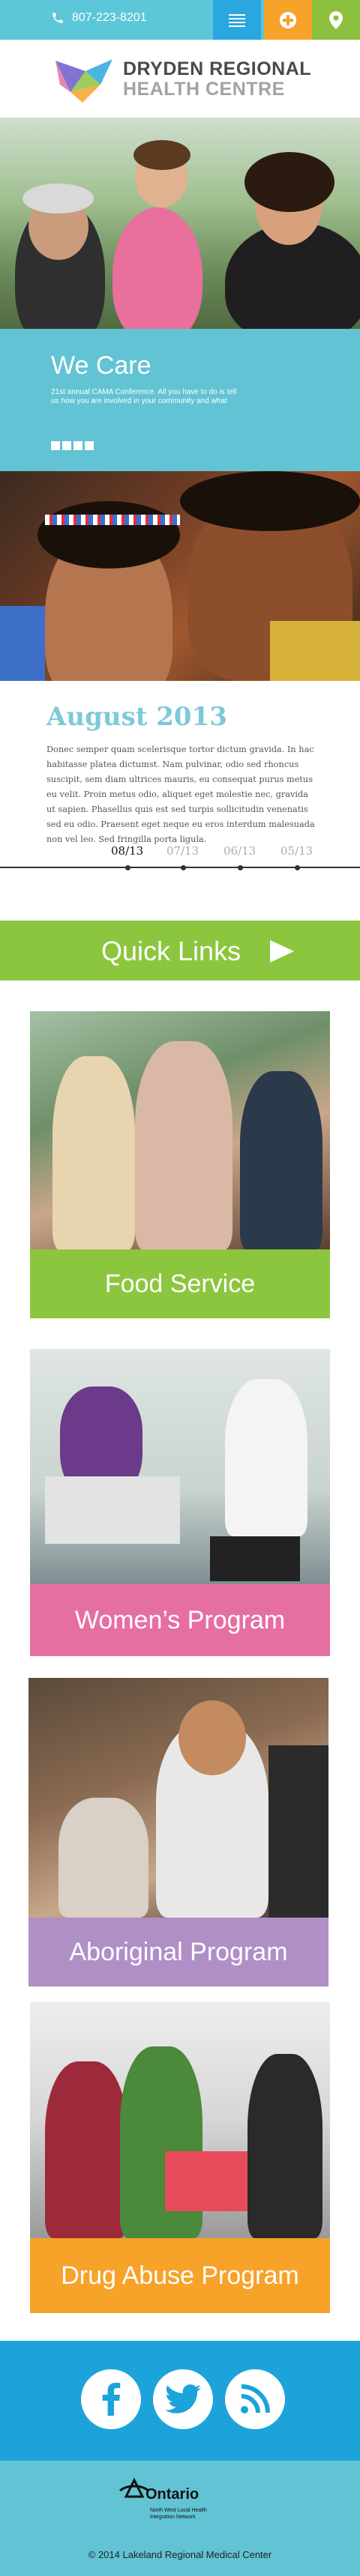 This screenshot has height=2576, width=360. I want to click on hospital-name: DRYDEN REGIONAL HEALTH CENTRE, so click(217, 79).